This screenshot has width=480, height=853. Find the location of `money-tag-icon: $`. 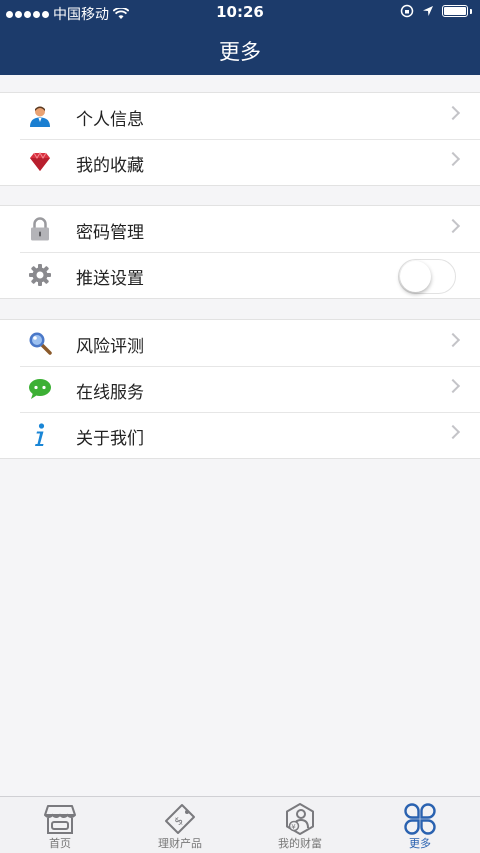

money-tag-icon: $ is located at coordinates (180, 819).